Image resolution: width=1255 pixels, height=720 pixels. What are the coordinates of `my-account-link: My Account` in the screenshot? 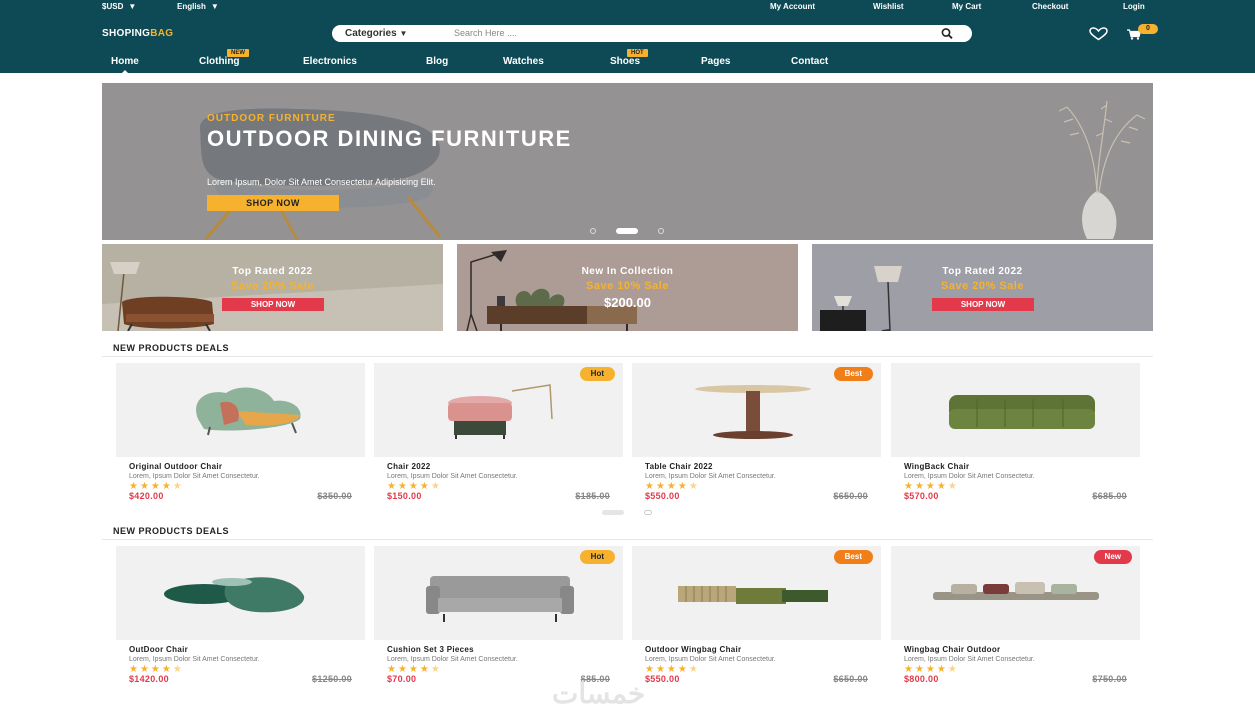 It's located at (792, 6).